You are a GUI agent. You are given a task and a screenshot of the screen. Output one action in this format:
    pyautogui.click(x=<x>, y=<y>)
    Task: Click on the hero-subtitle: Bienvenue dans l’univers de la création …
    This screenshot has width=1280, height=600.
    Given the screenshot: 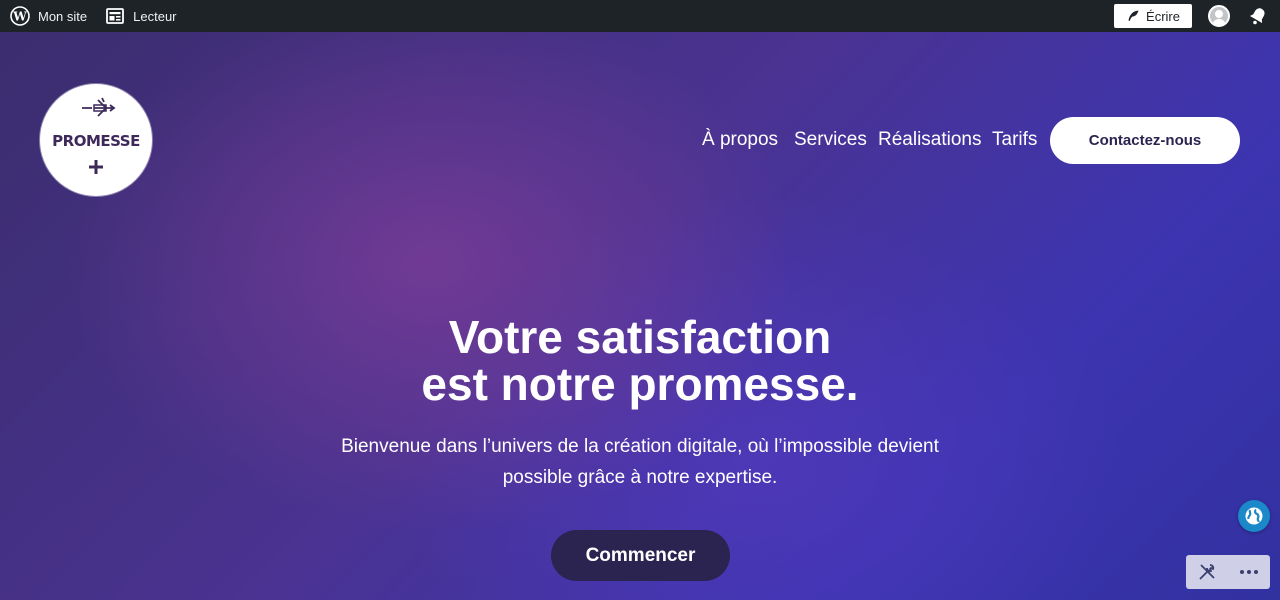 What is the action you would take?
    pyautogui.click(x=640, y=462)
    